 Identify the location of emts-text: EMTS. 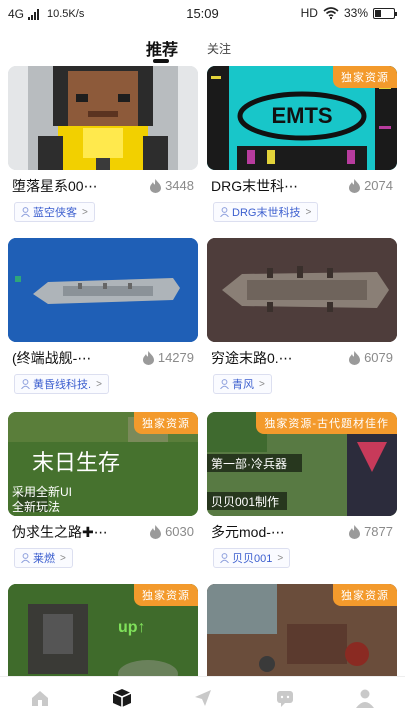
(301, 115).